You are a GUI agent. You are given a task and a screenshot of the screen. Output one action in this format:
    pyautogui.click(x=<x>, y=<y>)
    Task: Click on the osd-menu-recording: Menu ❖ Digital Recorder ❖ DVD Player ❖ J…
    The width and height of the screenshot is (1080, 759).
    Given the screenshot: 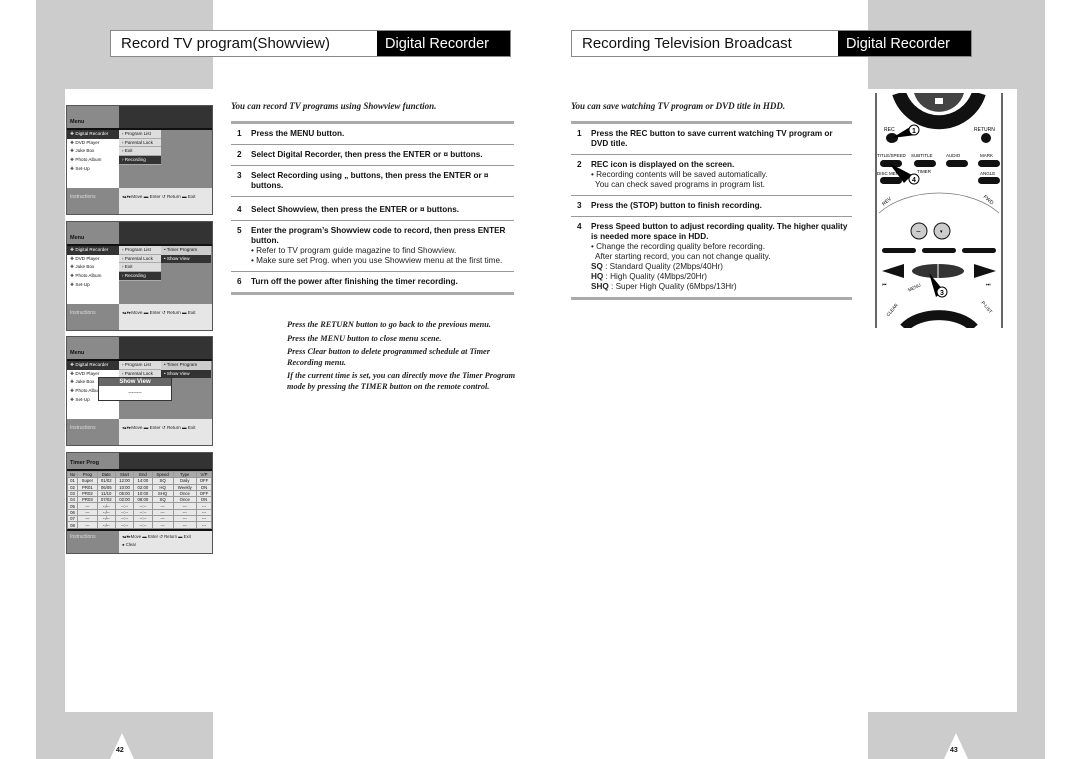 What is the action you would take?
    pyautogui.click(x=139, y=160)
    